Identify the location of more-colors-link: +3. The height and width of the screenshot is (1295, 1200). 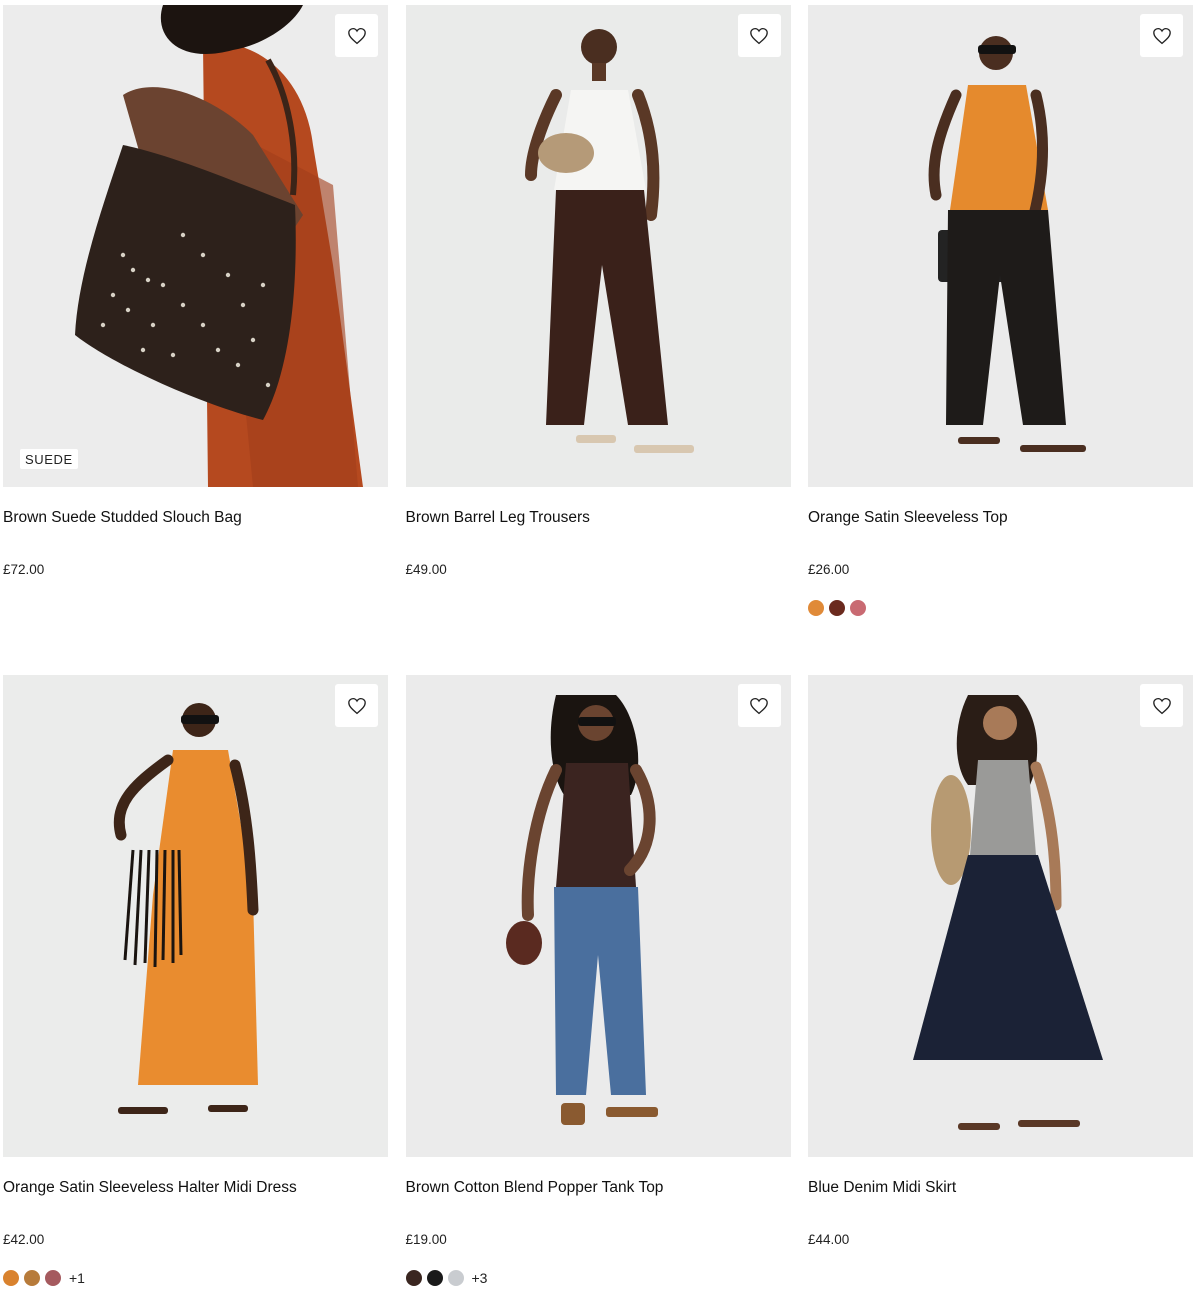
(480, 1278).